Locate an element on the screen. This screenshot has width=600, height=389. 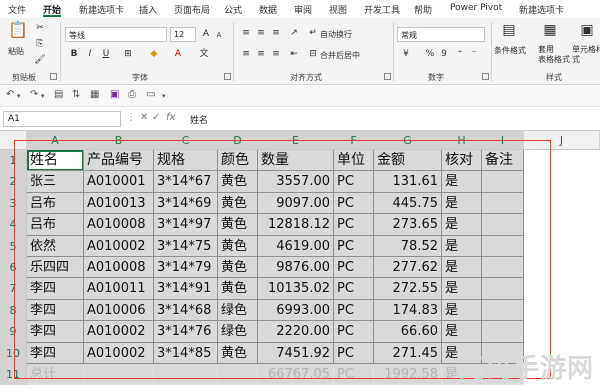
table-header-cell: 备注 is located at coordinates (503, 161).